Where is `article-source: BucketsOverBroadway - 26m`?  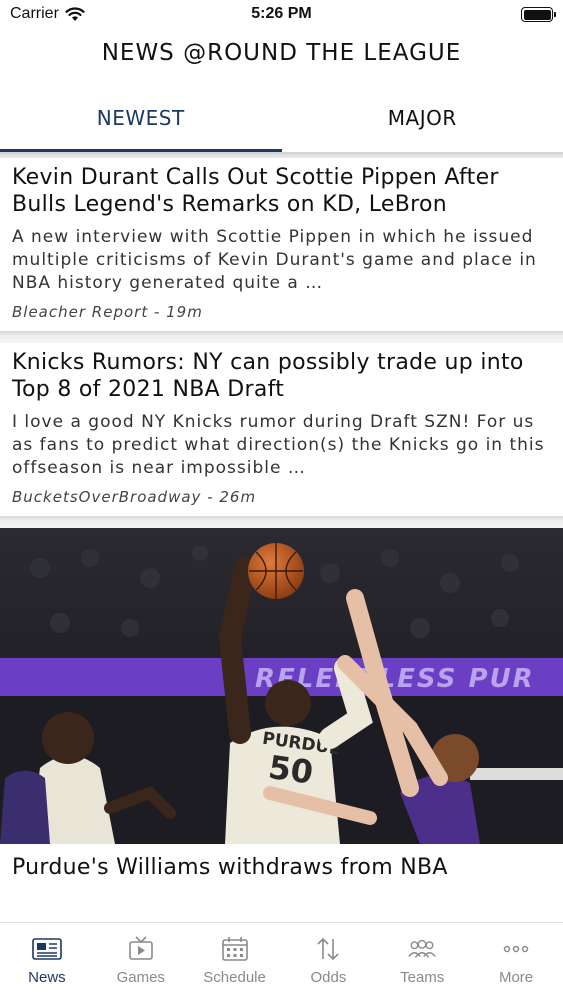
article-source: BucketsOverBroadway - 26m is located at coordinates (134, 497).